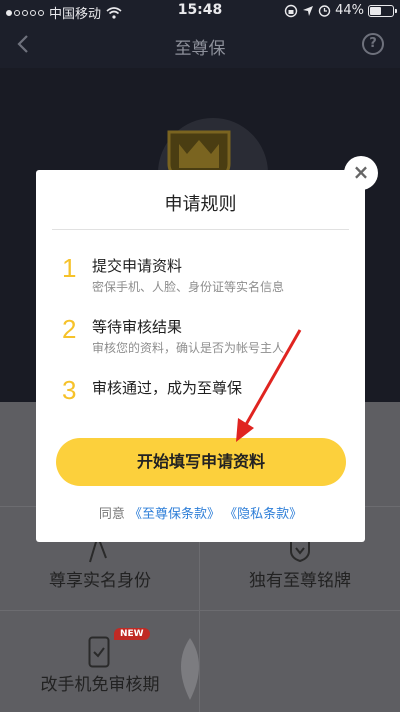 This screenshot has height=712, width=400. Describe the element at coordinates (308, 10) in the screenshot. I see `location-icon` at that location.